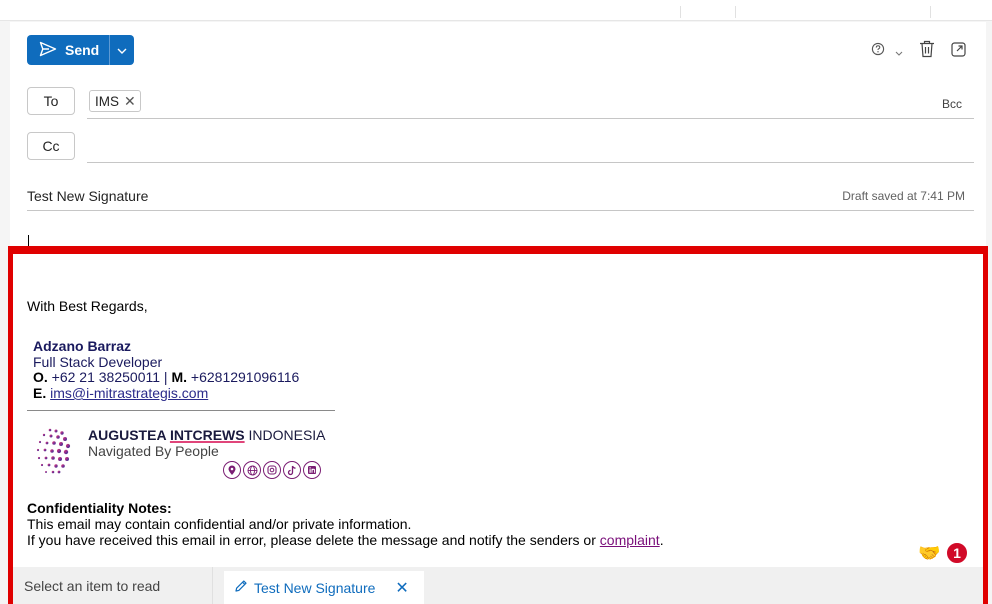 Image resolution: width=992 pixels, height=604 pixels. What do you see at coordinates (99, 508) in the screenshot?
I see `confidentiality-heading: Confidentiality Notes:` at bounding box center [99, 508].